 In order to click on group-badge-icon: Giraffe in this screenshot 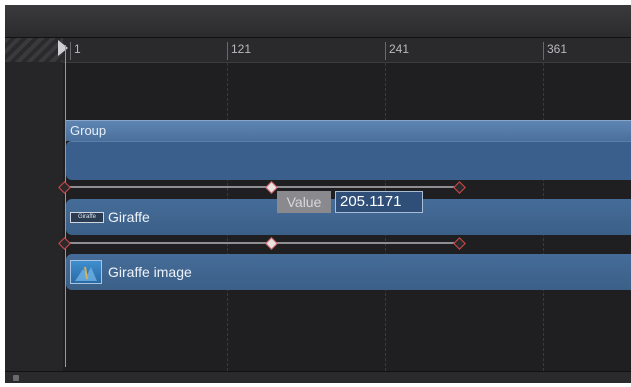, I will do `click(87, 217)`.